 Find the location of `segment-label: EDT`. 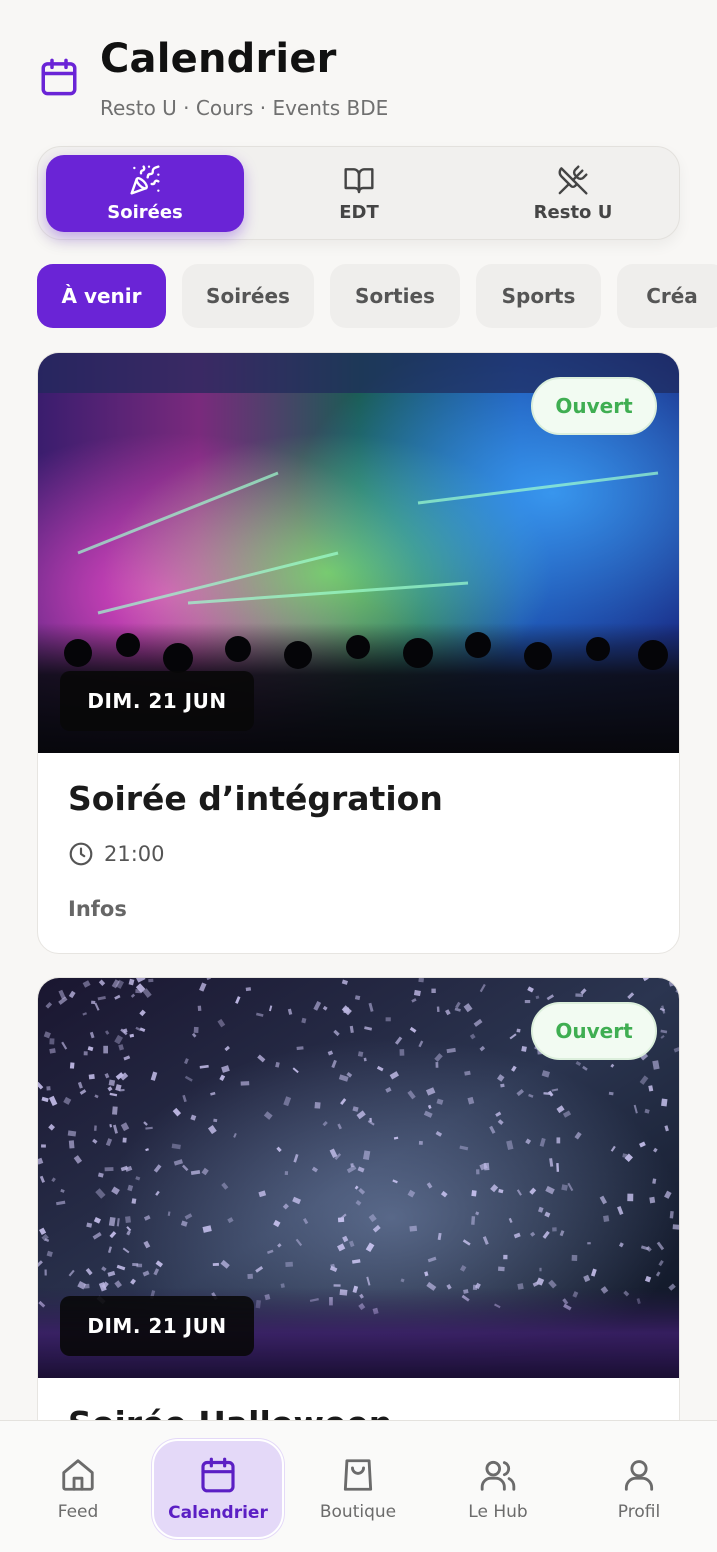

segment-label: EDT is located at coordinates (359, 212).